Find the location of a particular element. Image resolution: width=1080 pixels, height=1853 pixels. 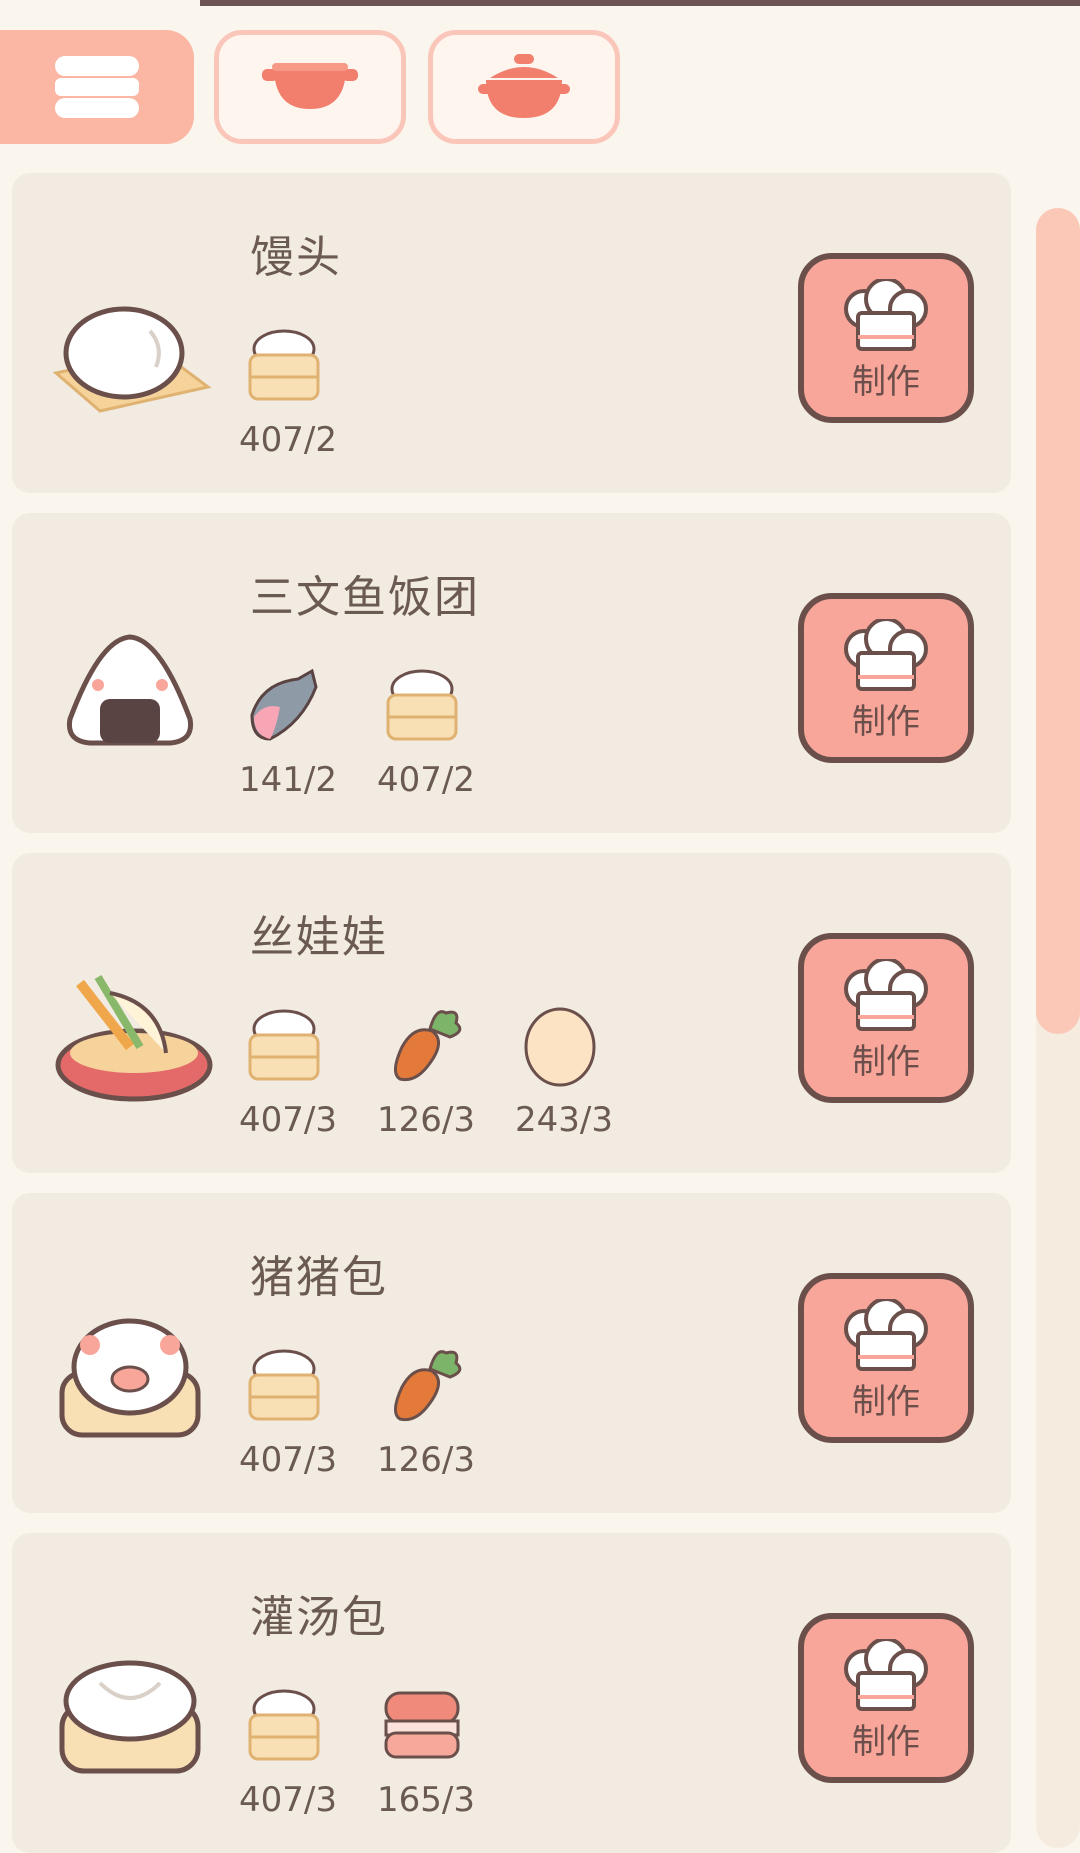

tab-pot is located at coordinates (310, 87).